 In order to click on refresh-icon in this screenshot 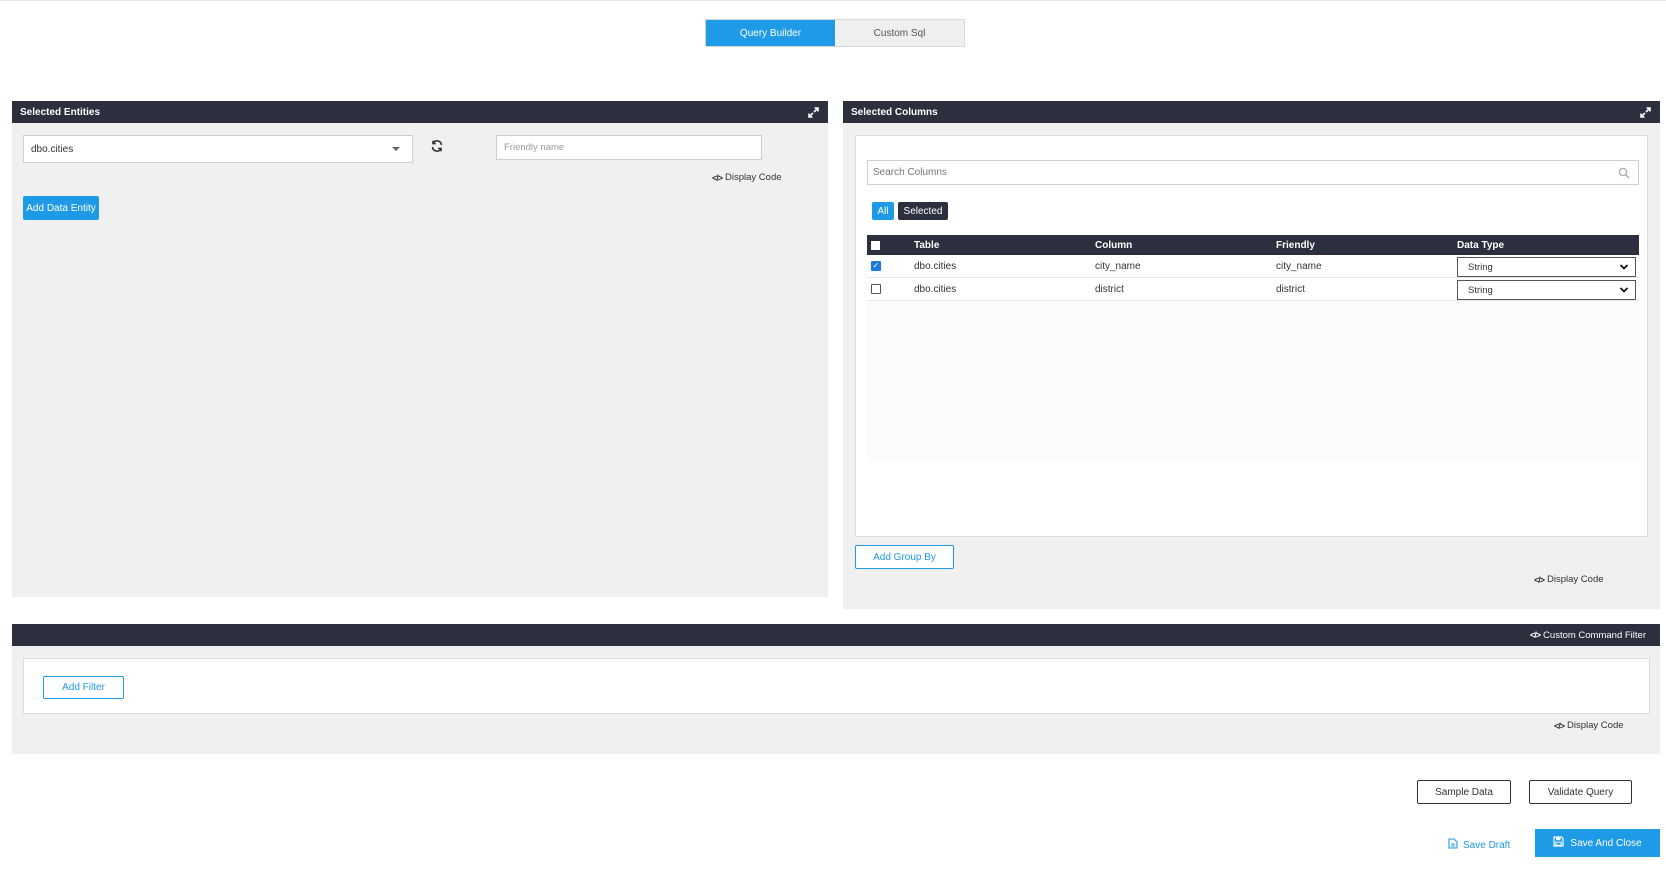, I will do `click(437, 146)`.